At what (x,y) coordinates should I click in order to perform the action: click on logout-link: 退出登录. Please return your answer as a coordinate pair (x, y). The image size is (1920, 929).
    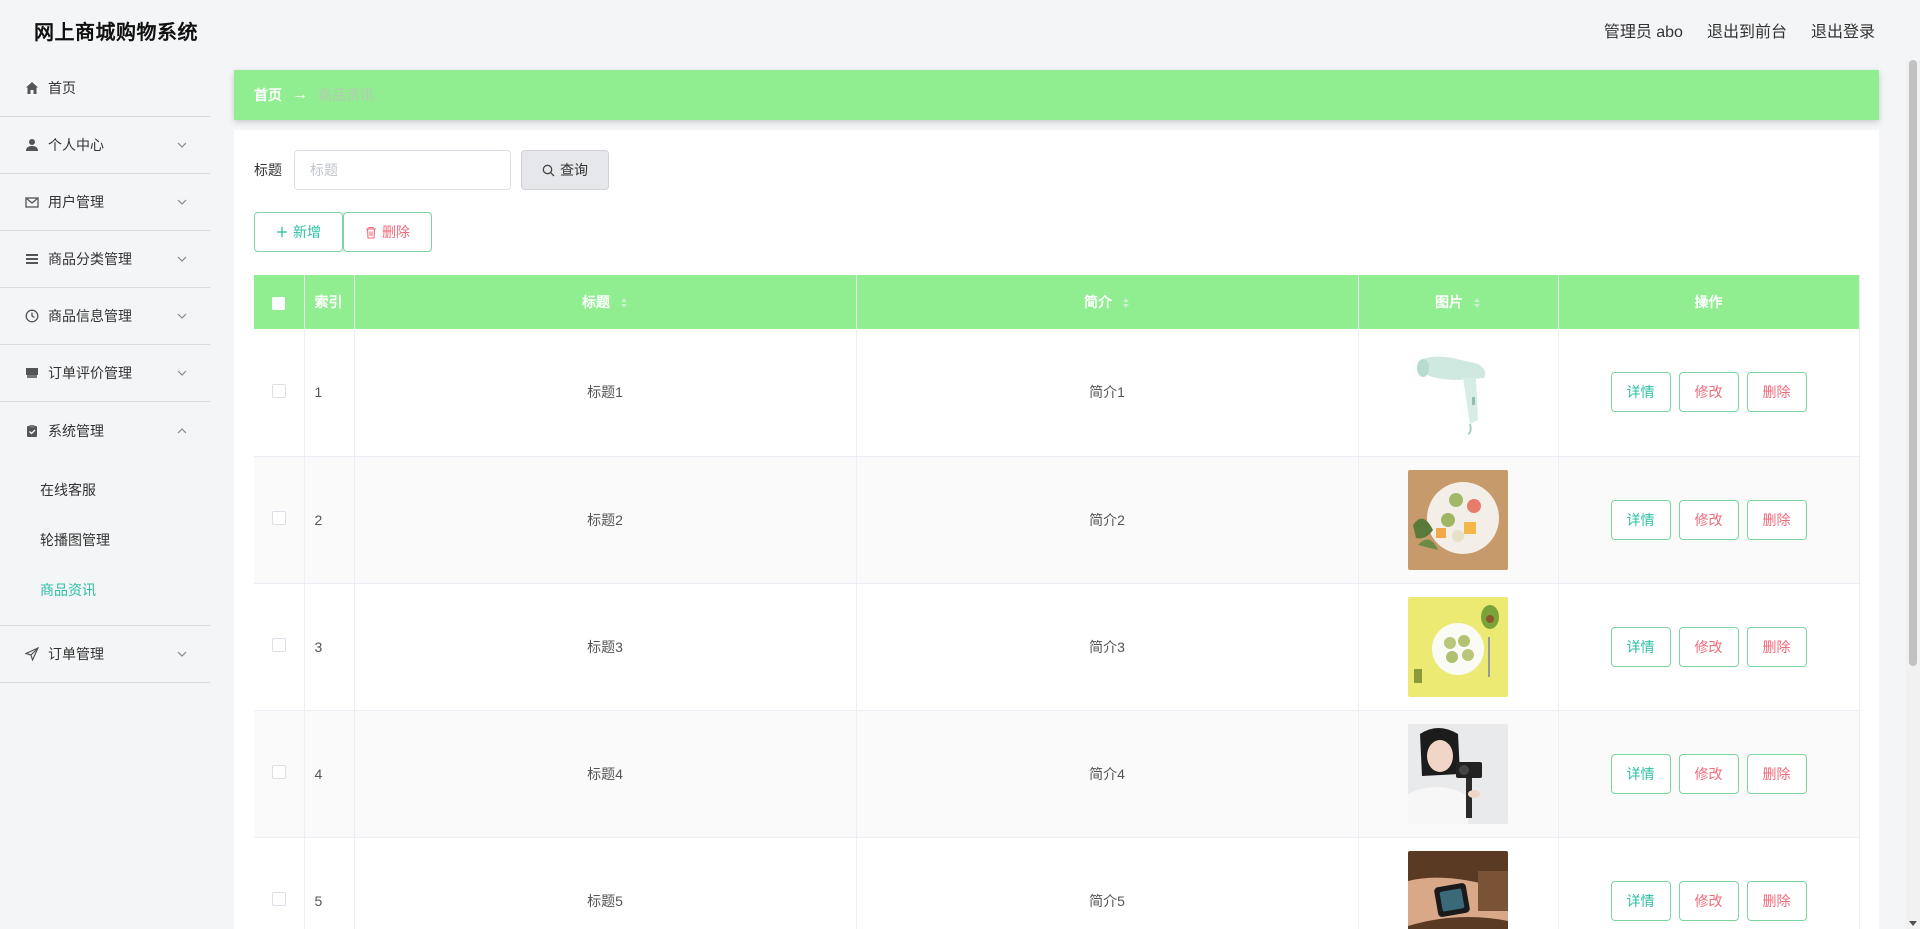
    Looking at the image, I should click on (1843, 30).